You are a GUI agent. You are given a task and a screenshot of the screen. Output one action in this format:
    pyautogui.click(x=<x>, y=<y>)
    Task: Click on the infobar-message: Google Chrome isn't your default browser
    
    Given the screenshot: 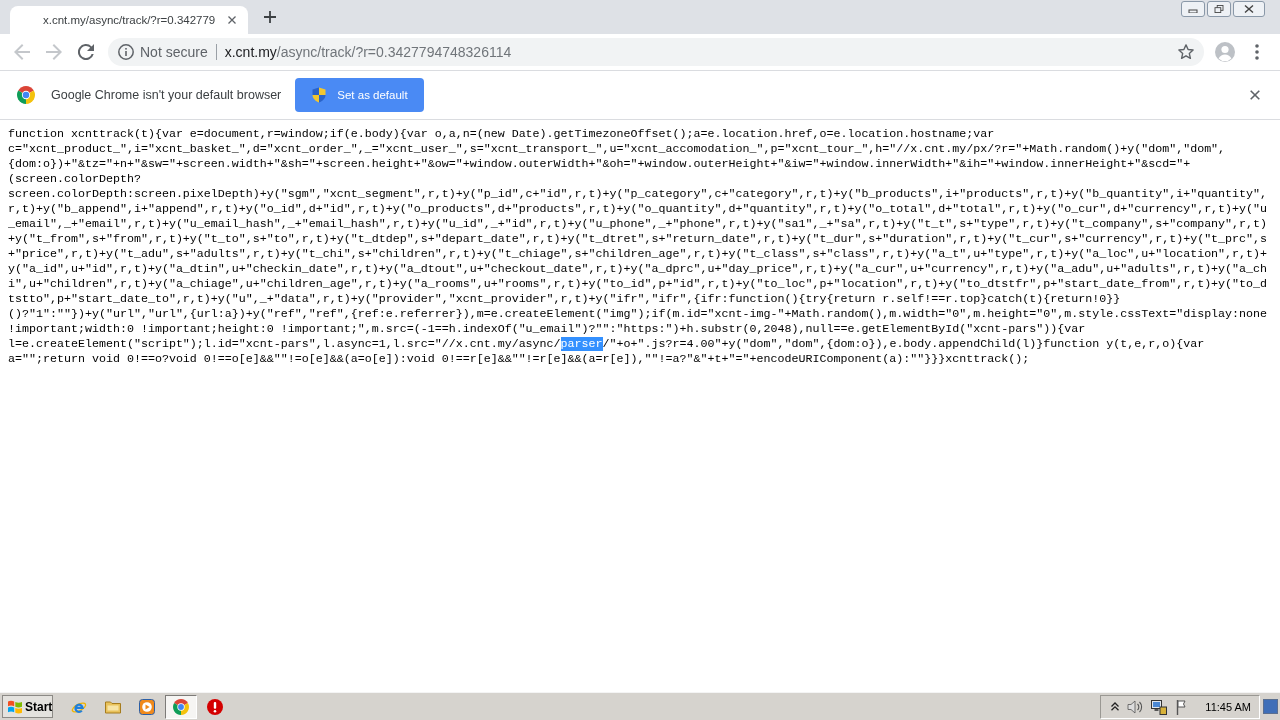 What is the action you would take?
    pyautogui.click(x=166, y=95)
    